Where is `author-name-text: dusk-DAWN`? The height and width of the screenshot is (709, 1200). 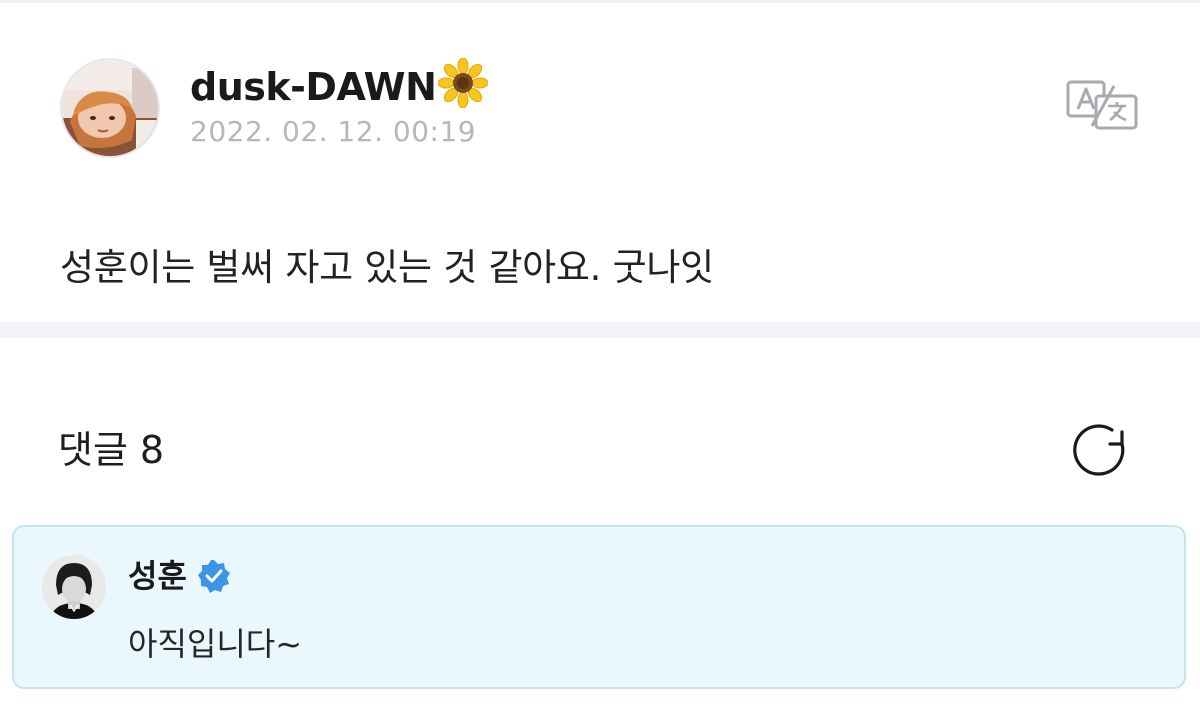
author-name-text: dusk-DAWN is located at coordinates (313, 87).